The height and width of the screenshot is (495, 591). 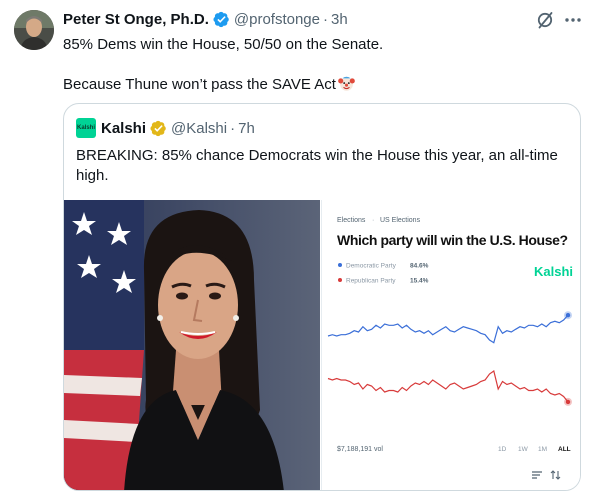 What do you see at coordinates (555, 475) in the screenshot?
I see `swap-arrows-icon` at bounding box center [555, 475].